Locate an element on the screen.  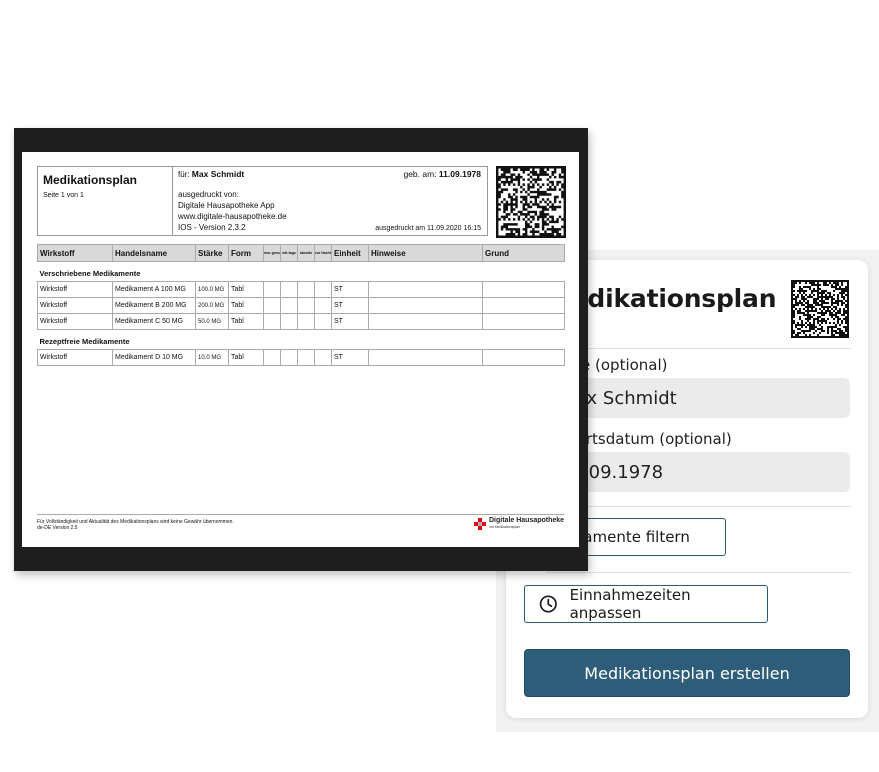
name-input is located at coordinates (698, 398).